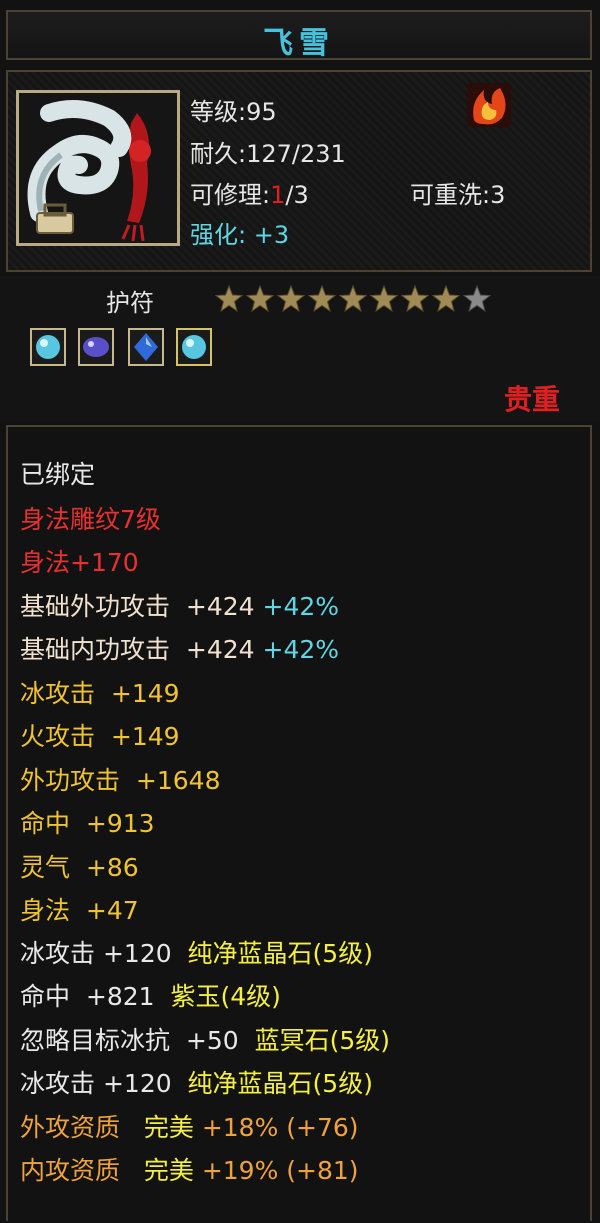 This screenshot has width=600, height=1223. What do you see at coordinates (296, 154) in the screenshot?
I see `durability-value: 127/231` at bounding box center [296, 154].